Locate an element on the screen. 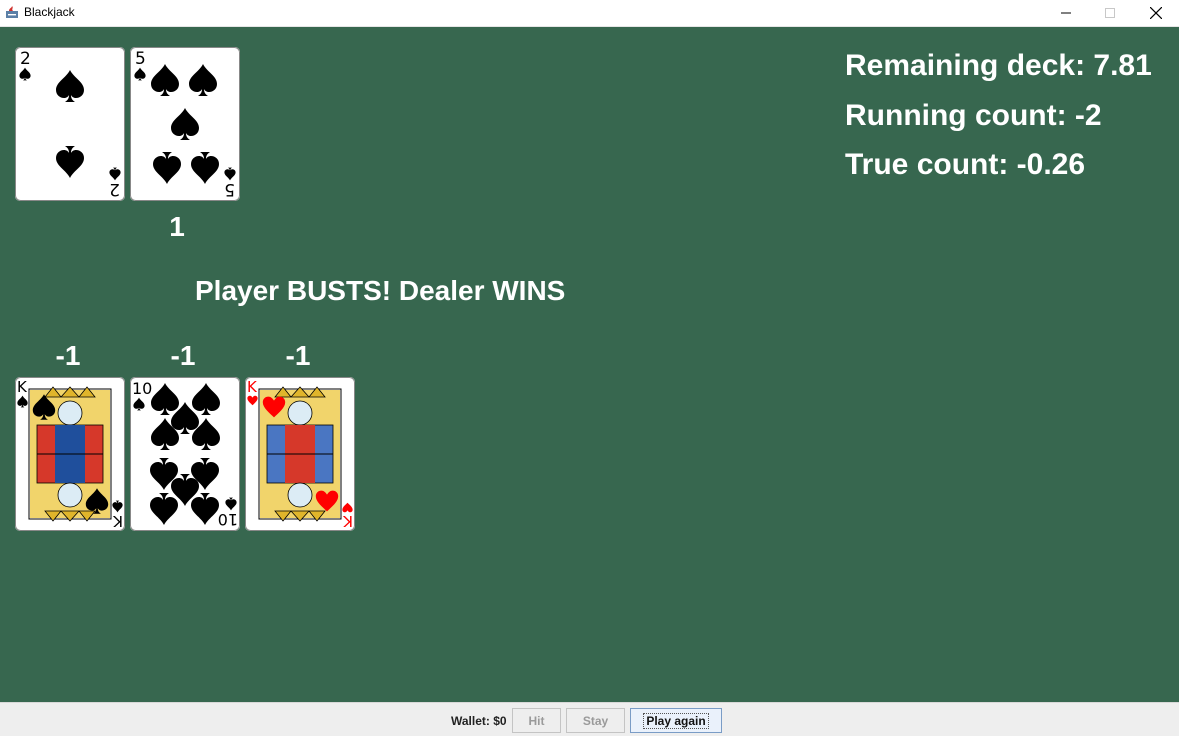 Image resolution: width=1179 pixels, height=736 pixels. close-icon is located at coordinates (1156, 13).